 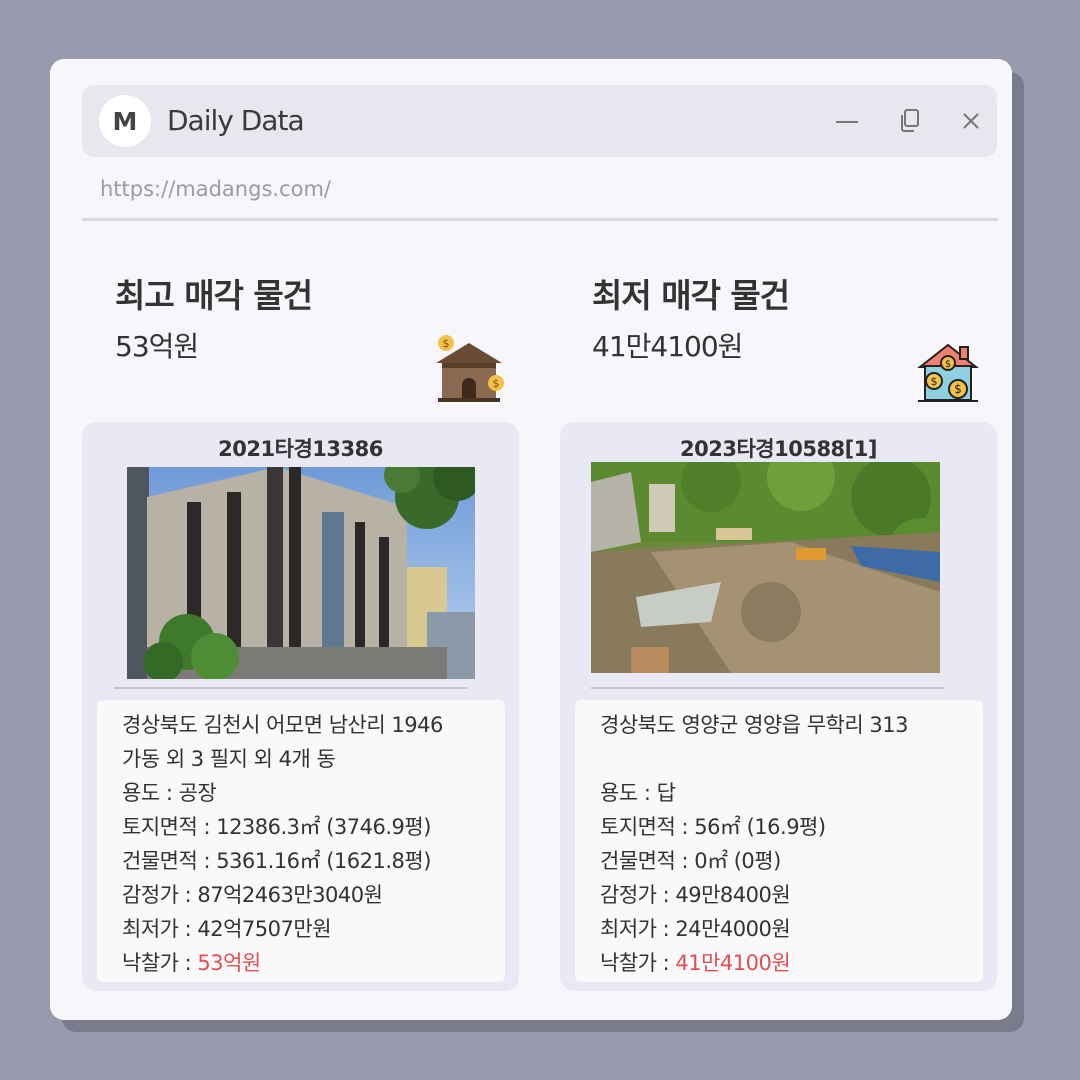 I want to click on close-button, so click(x=971, y=121).